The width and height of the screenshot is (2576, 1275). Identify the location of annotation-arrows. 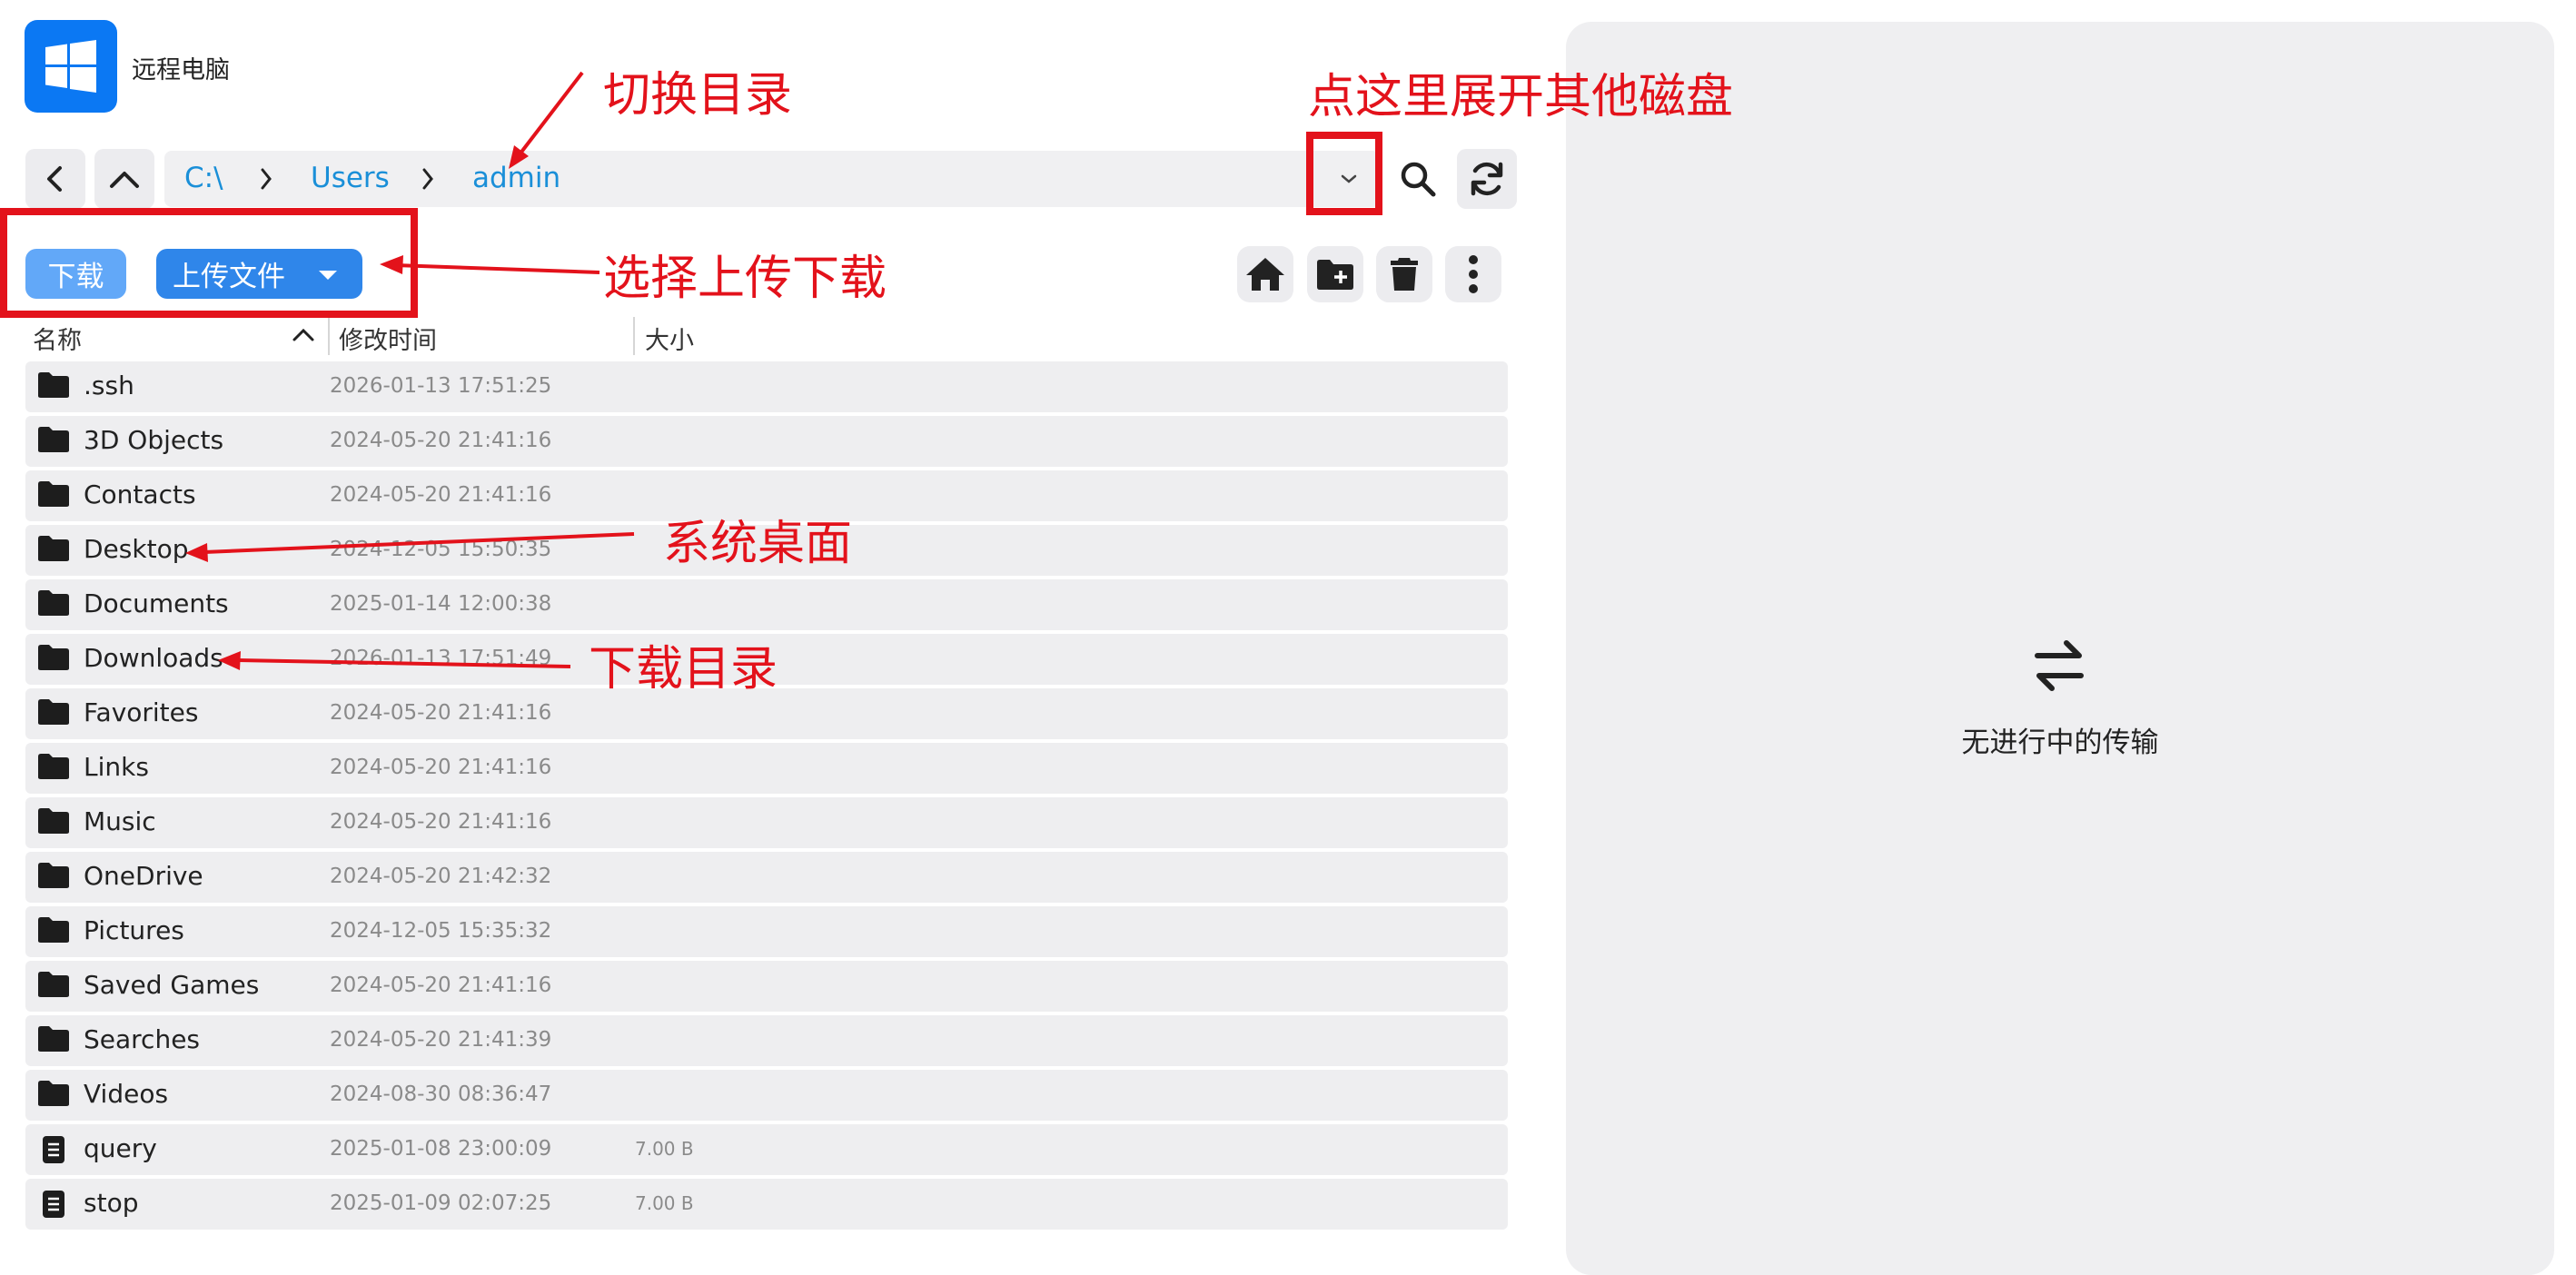
(410, 370).